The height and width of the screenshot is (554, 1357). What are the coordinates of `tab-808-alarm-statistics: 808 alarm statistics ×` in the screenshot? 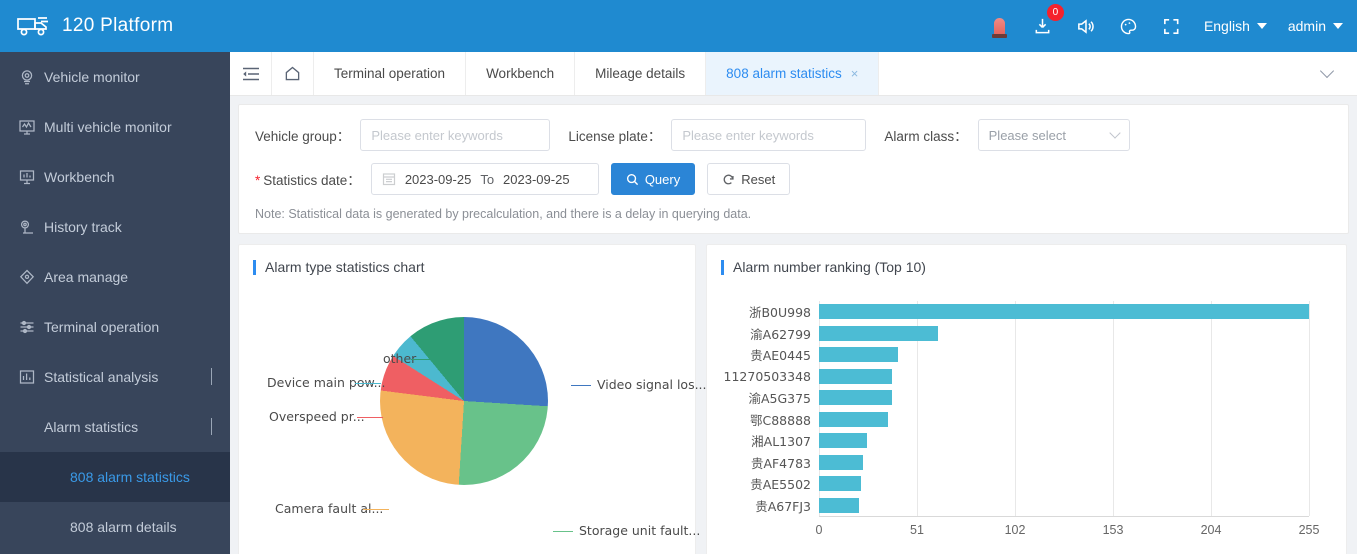 It's located at (793, 73).